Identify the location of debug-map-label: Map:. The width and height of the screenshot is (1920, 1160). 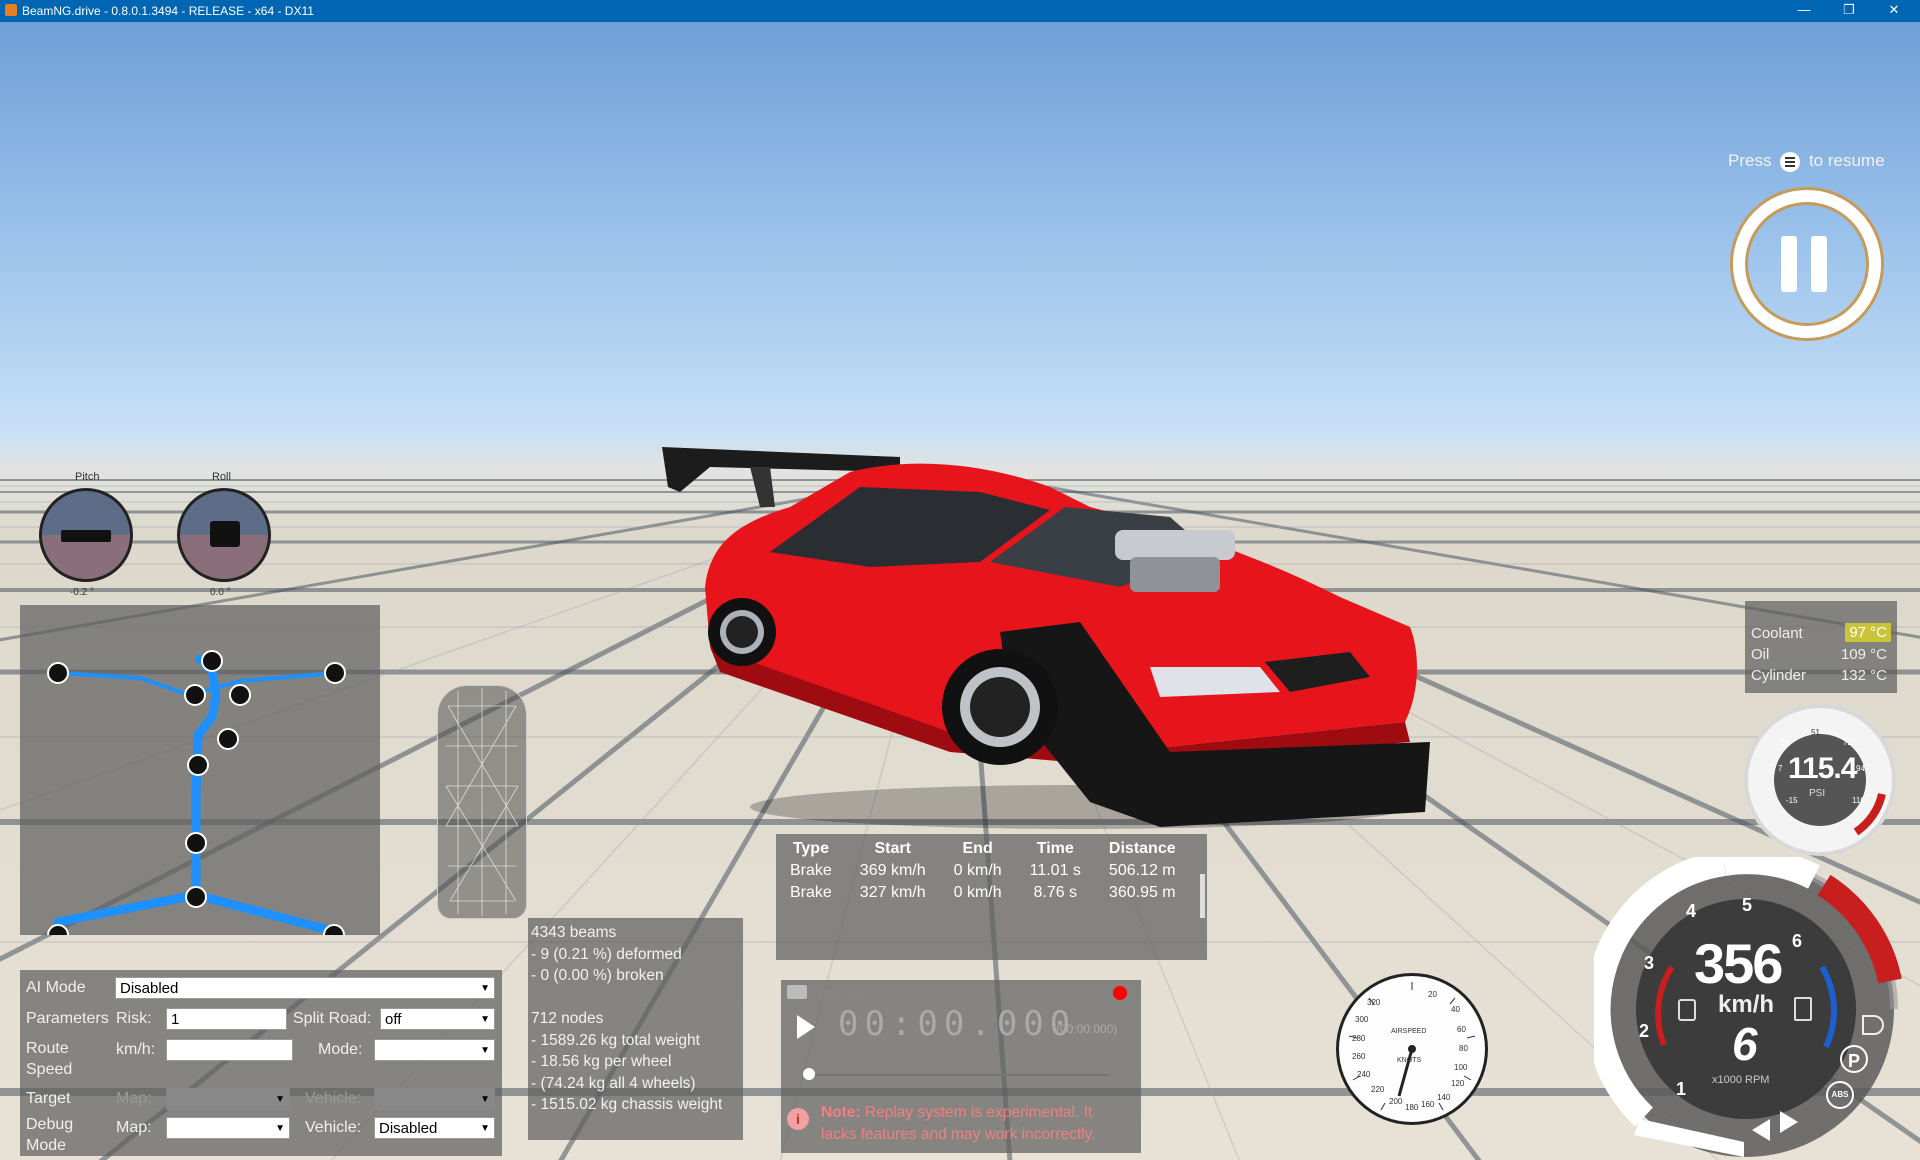
(134, 1127).